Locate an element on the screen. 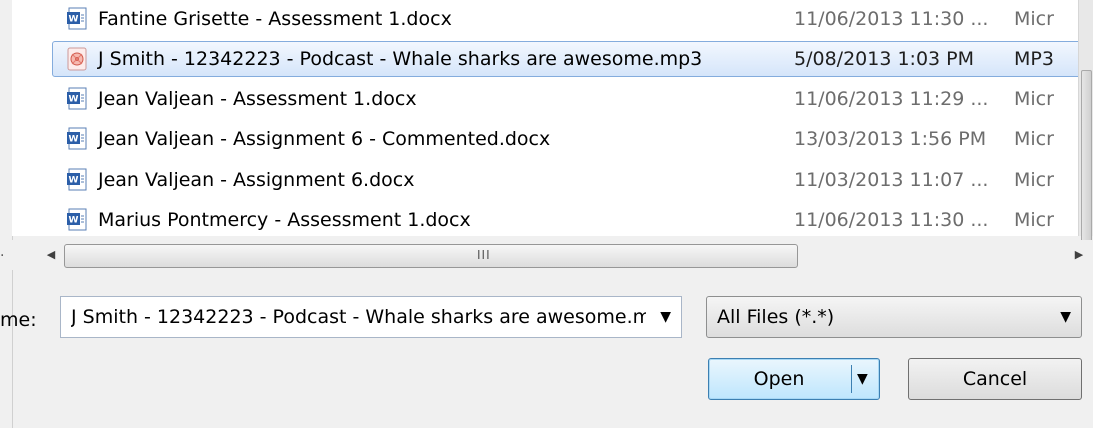  vertical-scrollbar is located at coordinates (1085, 121).